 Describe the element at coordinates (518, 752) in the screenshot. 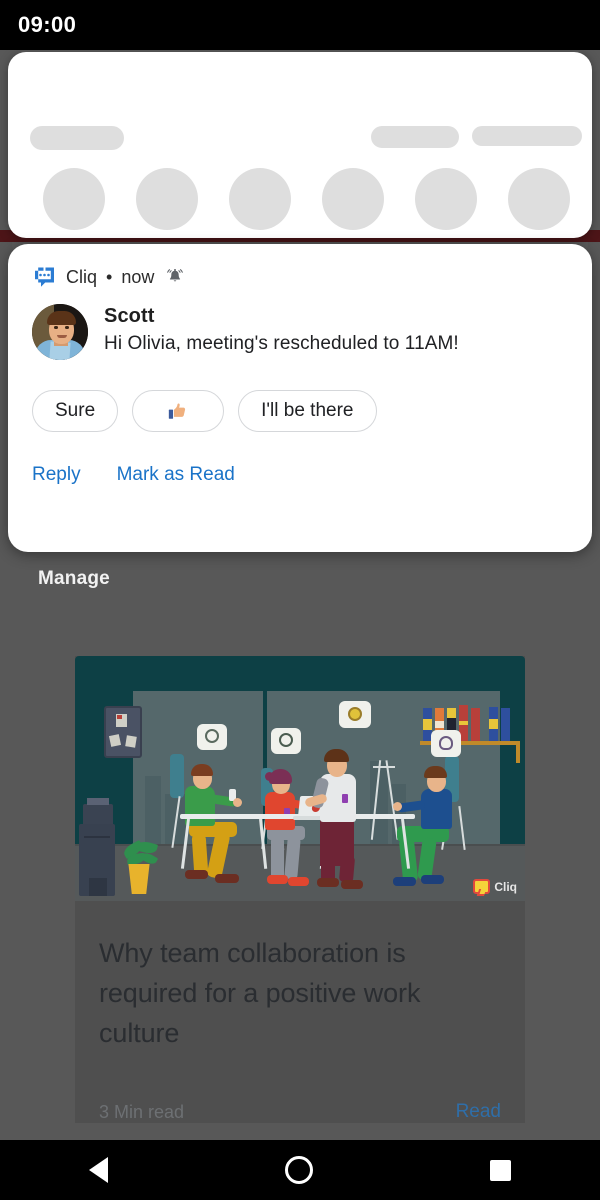

I see `bookshelf-arm` at that location.